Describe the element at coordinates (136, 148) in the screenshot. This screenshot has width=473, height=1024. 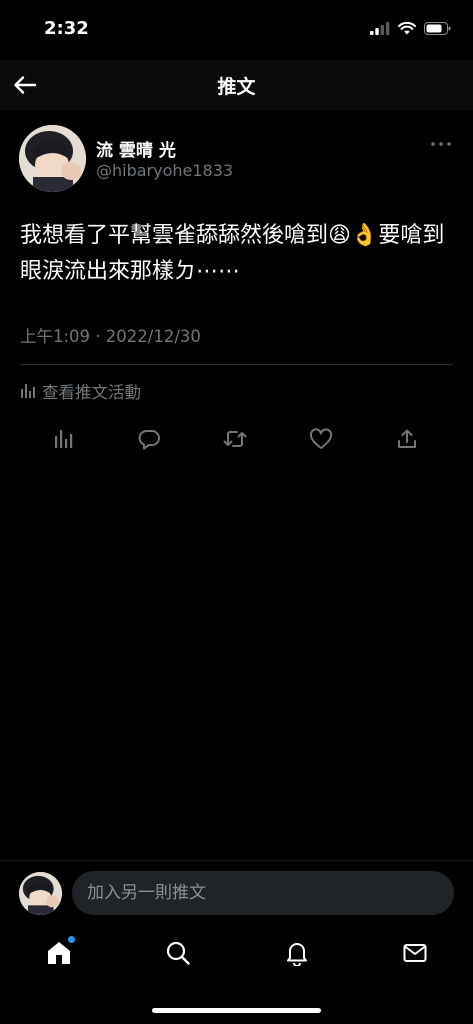
I see `author-name: 流 雲晴 光` at that location.